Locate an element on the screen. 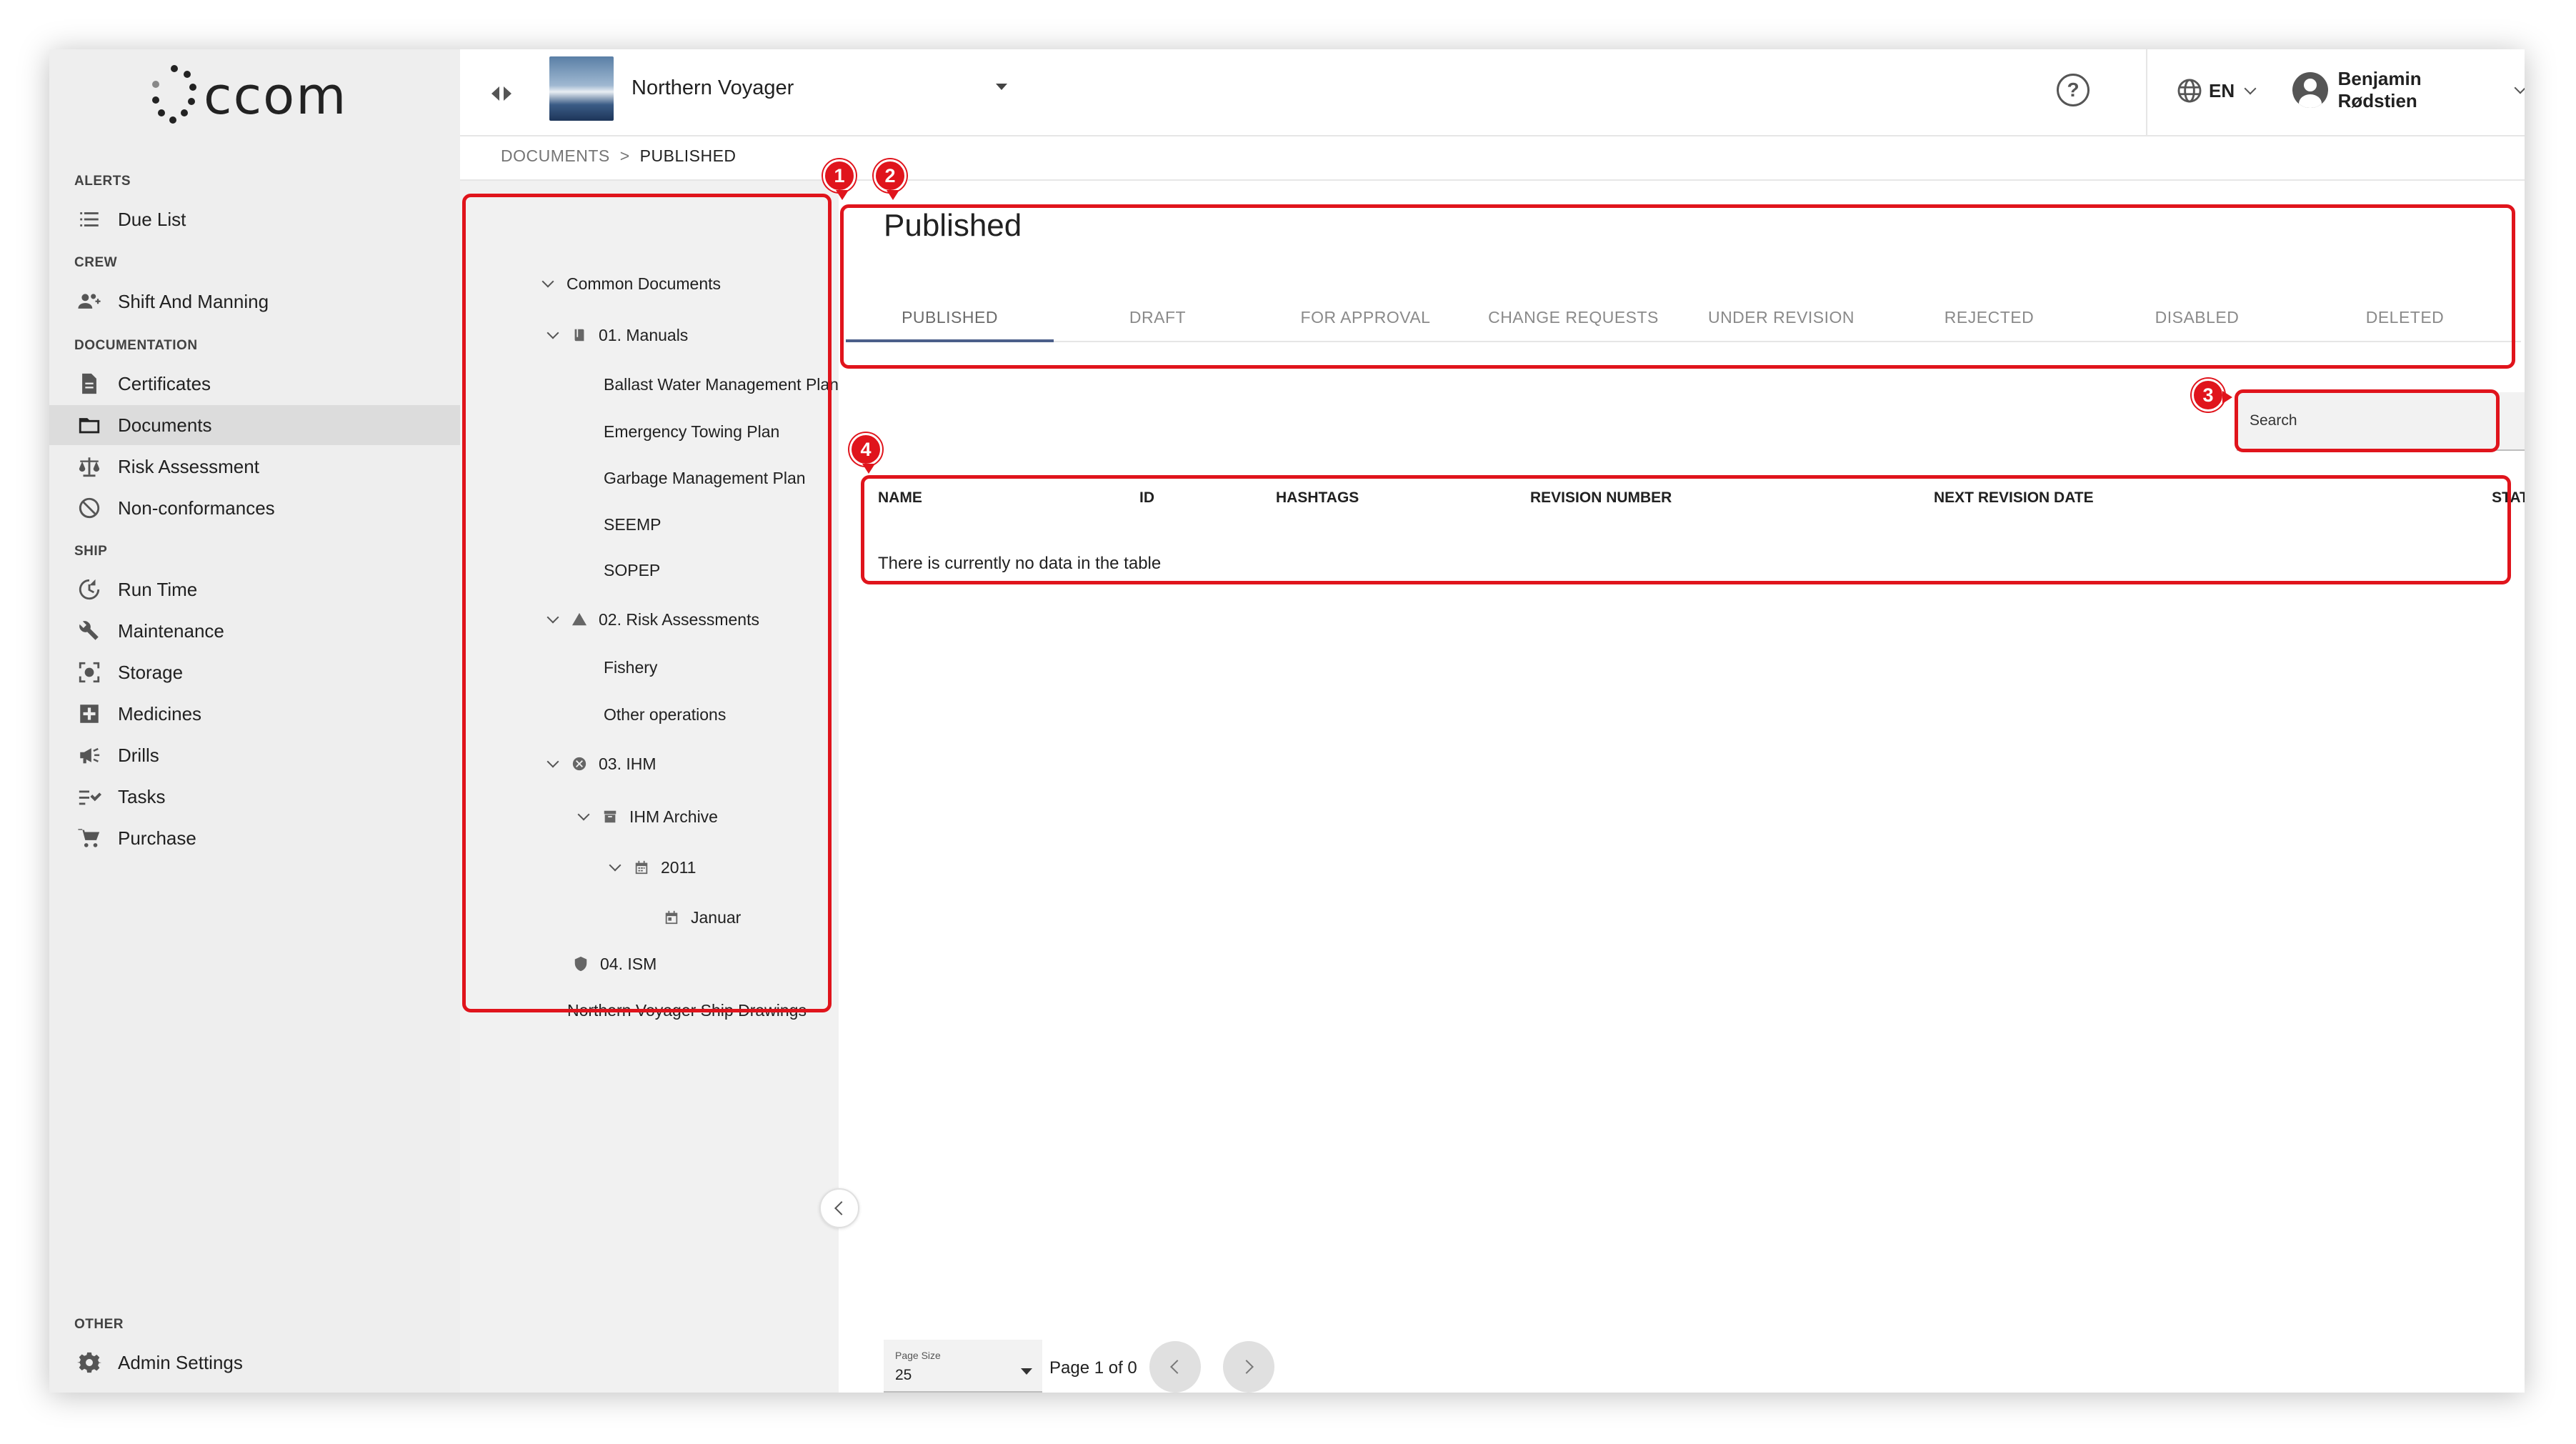 The width and height of the screenshot is (2576, 1444). next-page-button is located at coordinates (1249, 1367).